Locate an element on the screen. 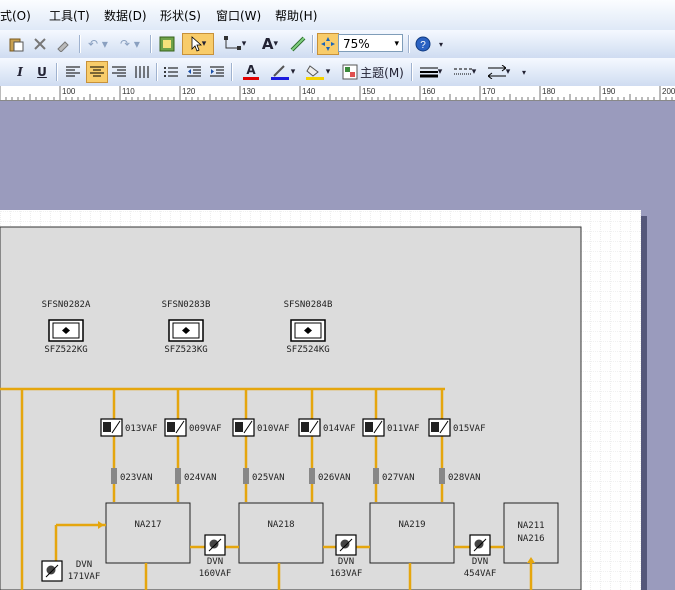 Image resolution: width=675 pixels, height=590 pixels. diagram-label: 026VAN is located at coordinates (334, 478).